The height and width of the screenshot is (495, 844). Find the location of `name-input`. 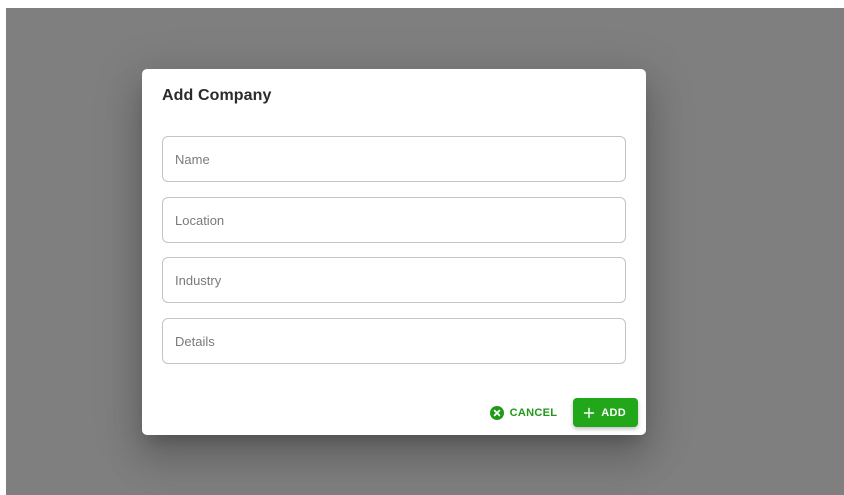

name-input is located at coordinates (394, 159).